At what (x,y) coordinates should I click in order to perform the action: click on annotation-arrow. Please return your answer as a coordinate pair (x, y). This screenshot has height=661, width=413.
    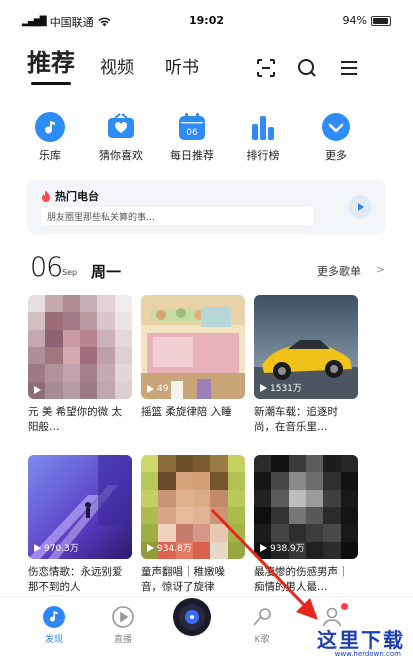
    Looking at the image, I should click on (264, 564).